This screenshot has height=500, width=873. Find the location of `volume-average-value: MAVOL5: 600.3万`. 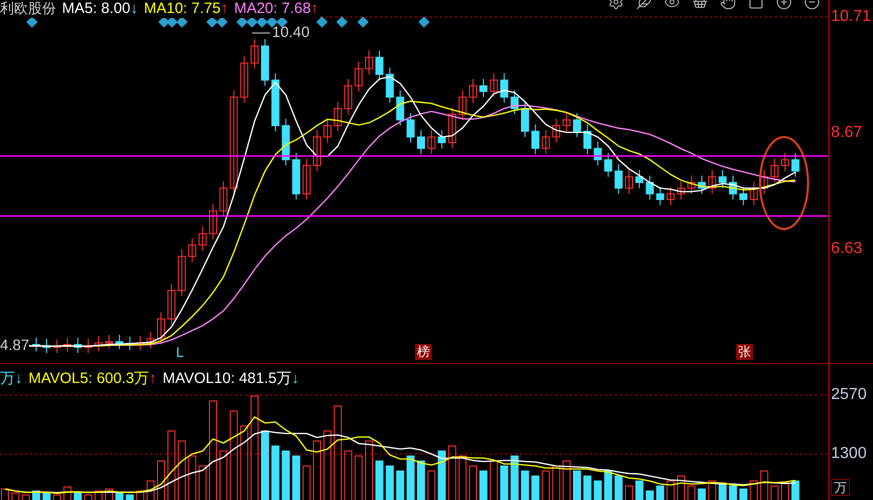

volume-average-value: MAVOL5: 600.3万 is located at coordinates (89, 379).